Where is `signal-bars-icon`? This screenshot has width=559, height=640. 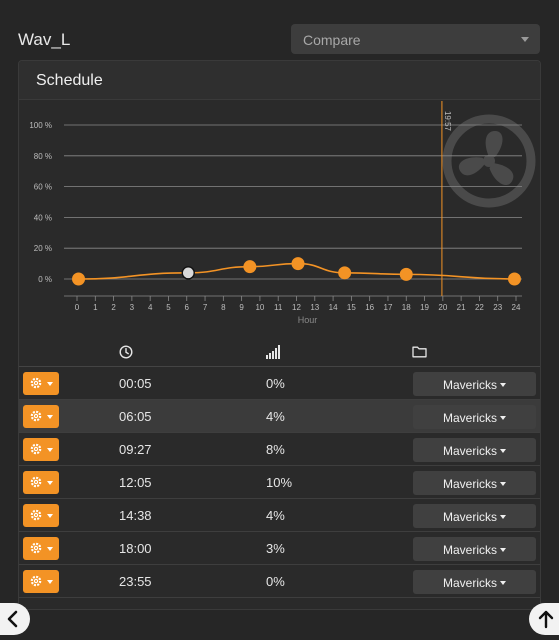 signal-bars-icon is located at coordinates (274, 354).